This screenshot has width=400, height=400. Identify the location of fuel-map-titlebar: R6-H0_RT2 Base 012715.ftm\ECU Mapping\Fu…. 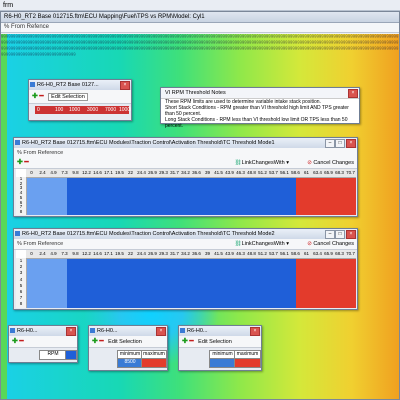
(200, 17).